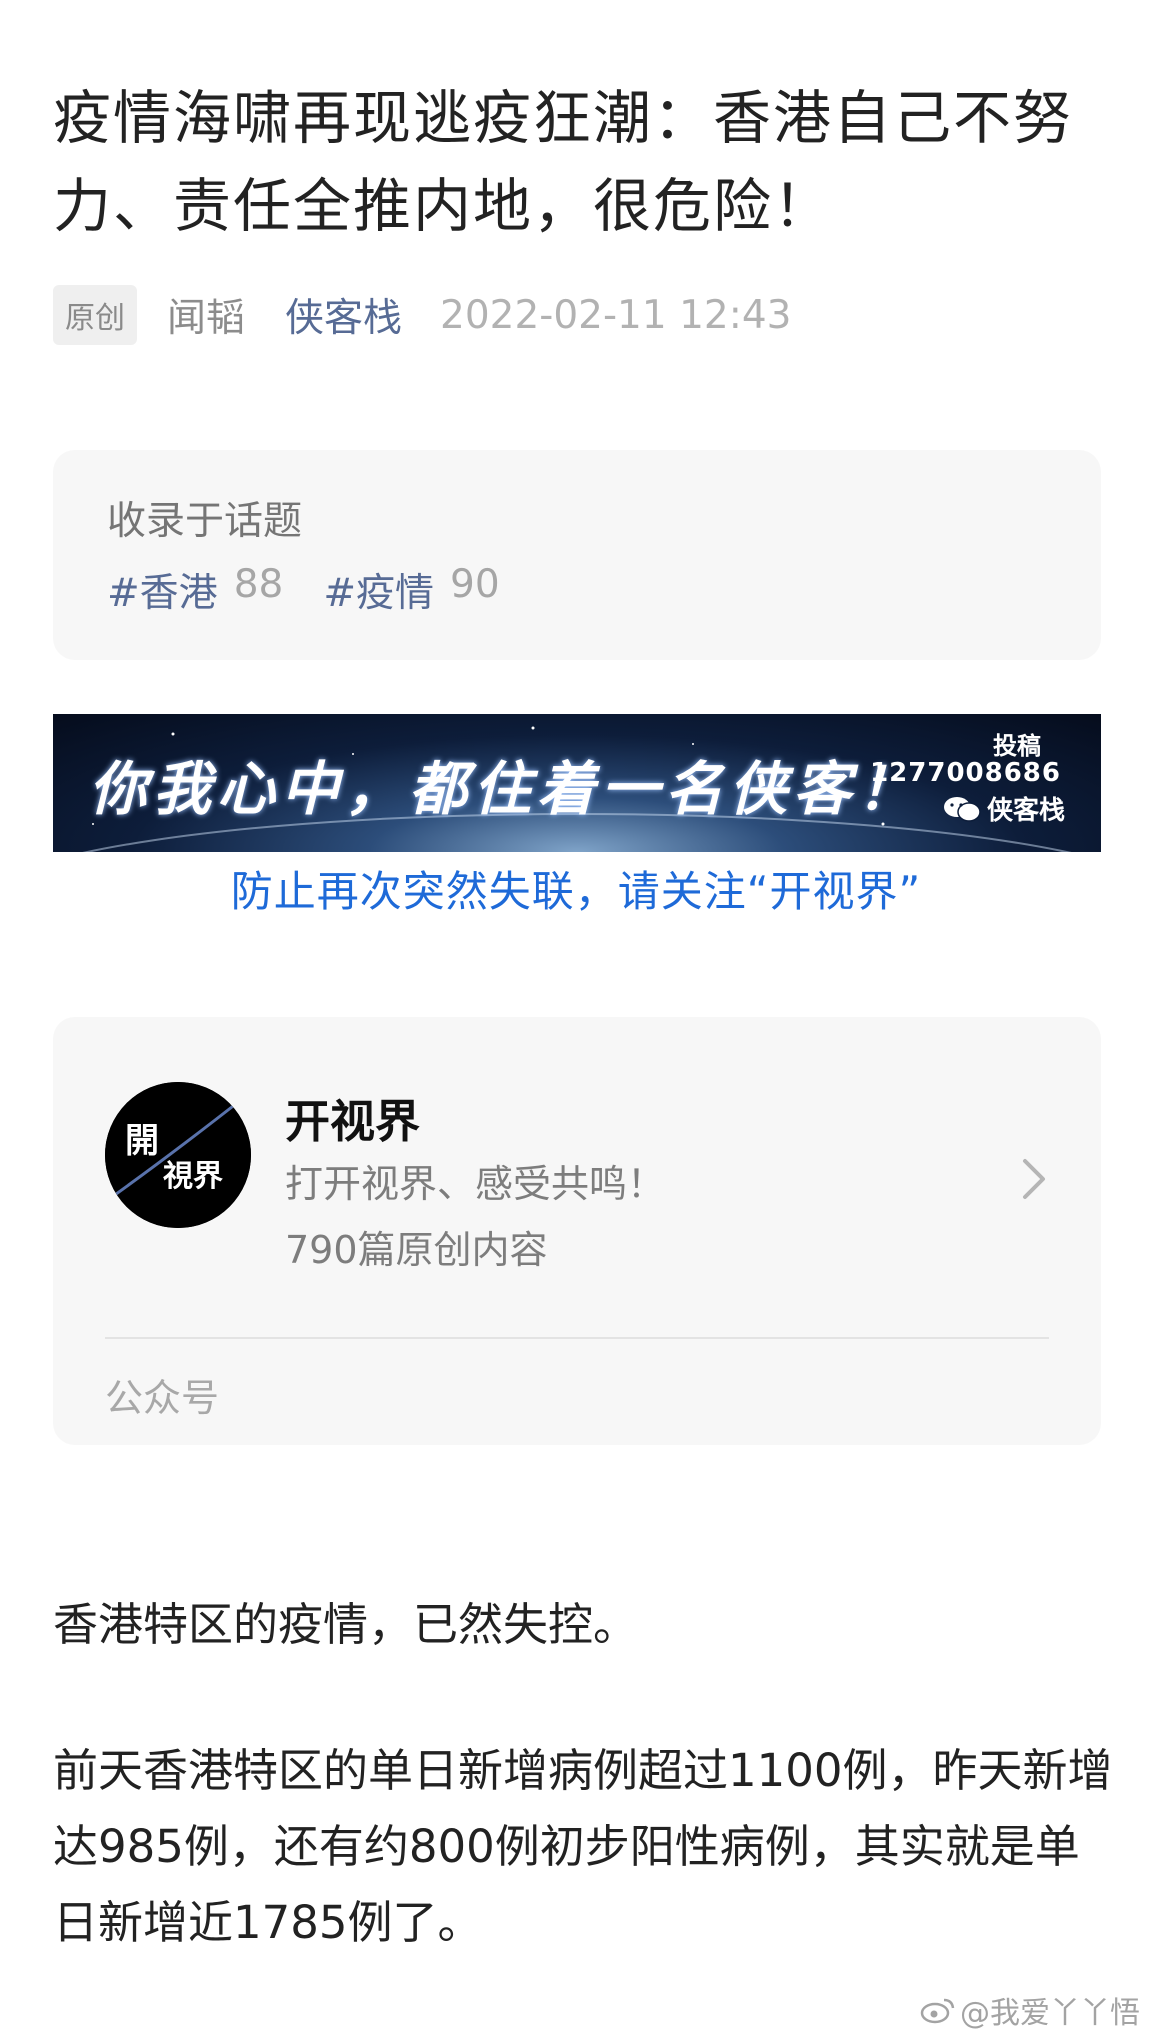 This screenshot has height=2038, width=1152. I want to click on divider, so click(577, 1338).